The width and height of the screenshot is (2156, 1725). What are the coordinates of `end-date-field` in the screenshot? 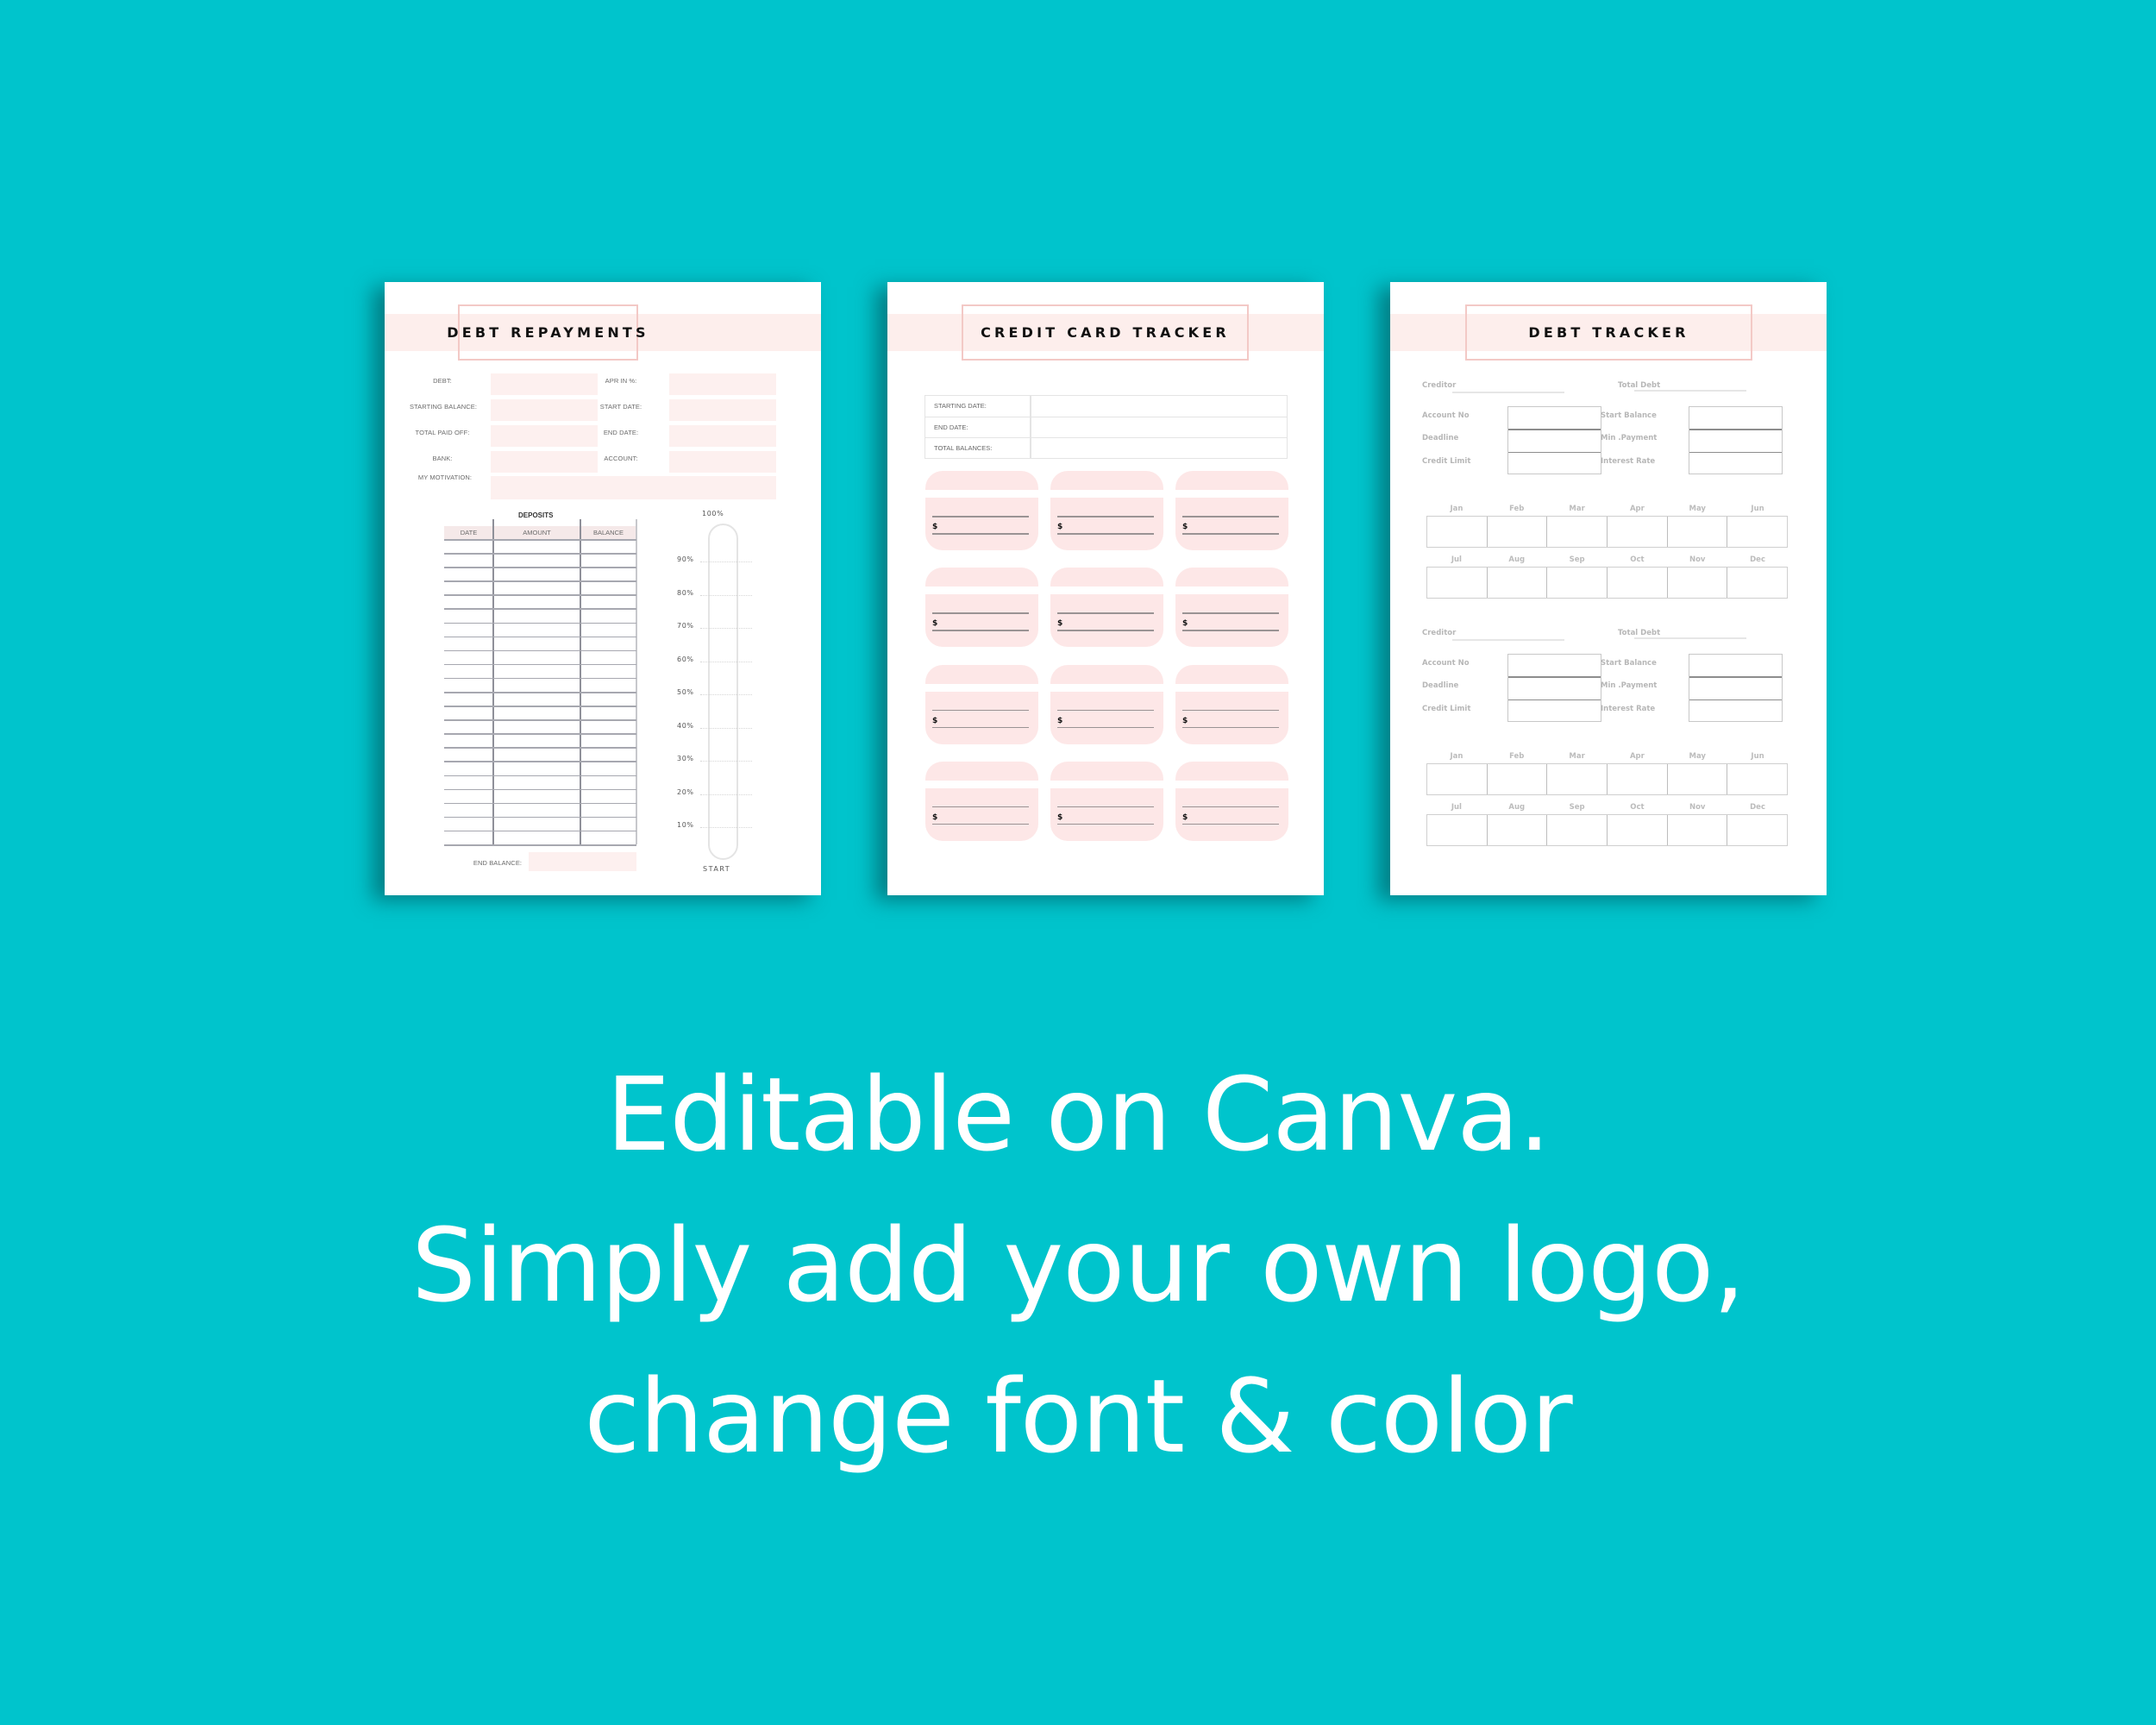 It's located at (722, 436).